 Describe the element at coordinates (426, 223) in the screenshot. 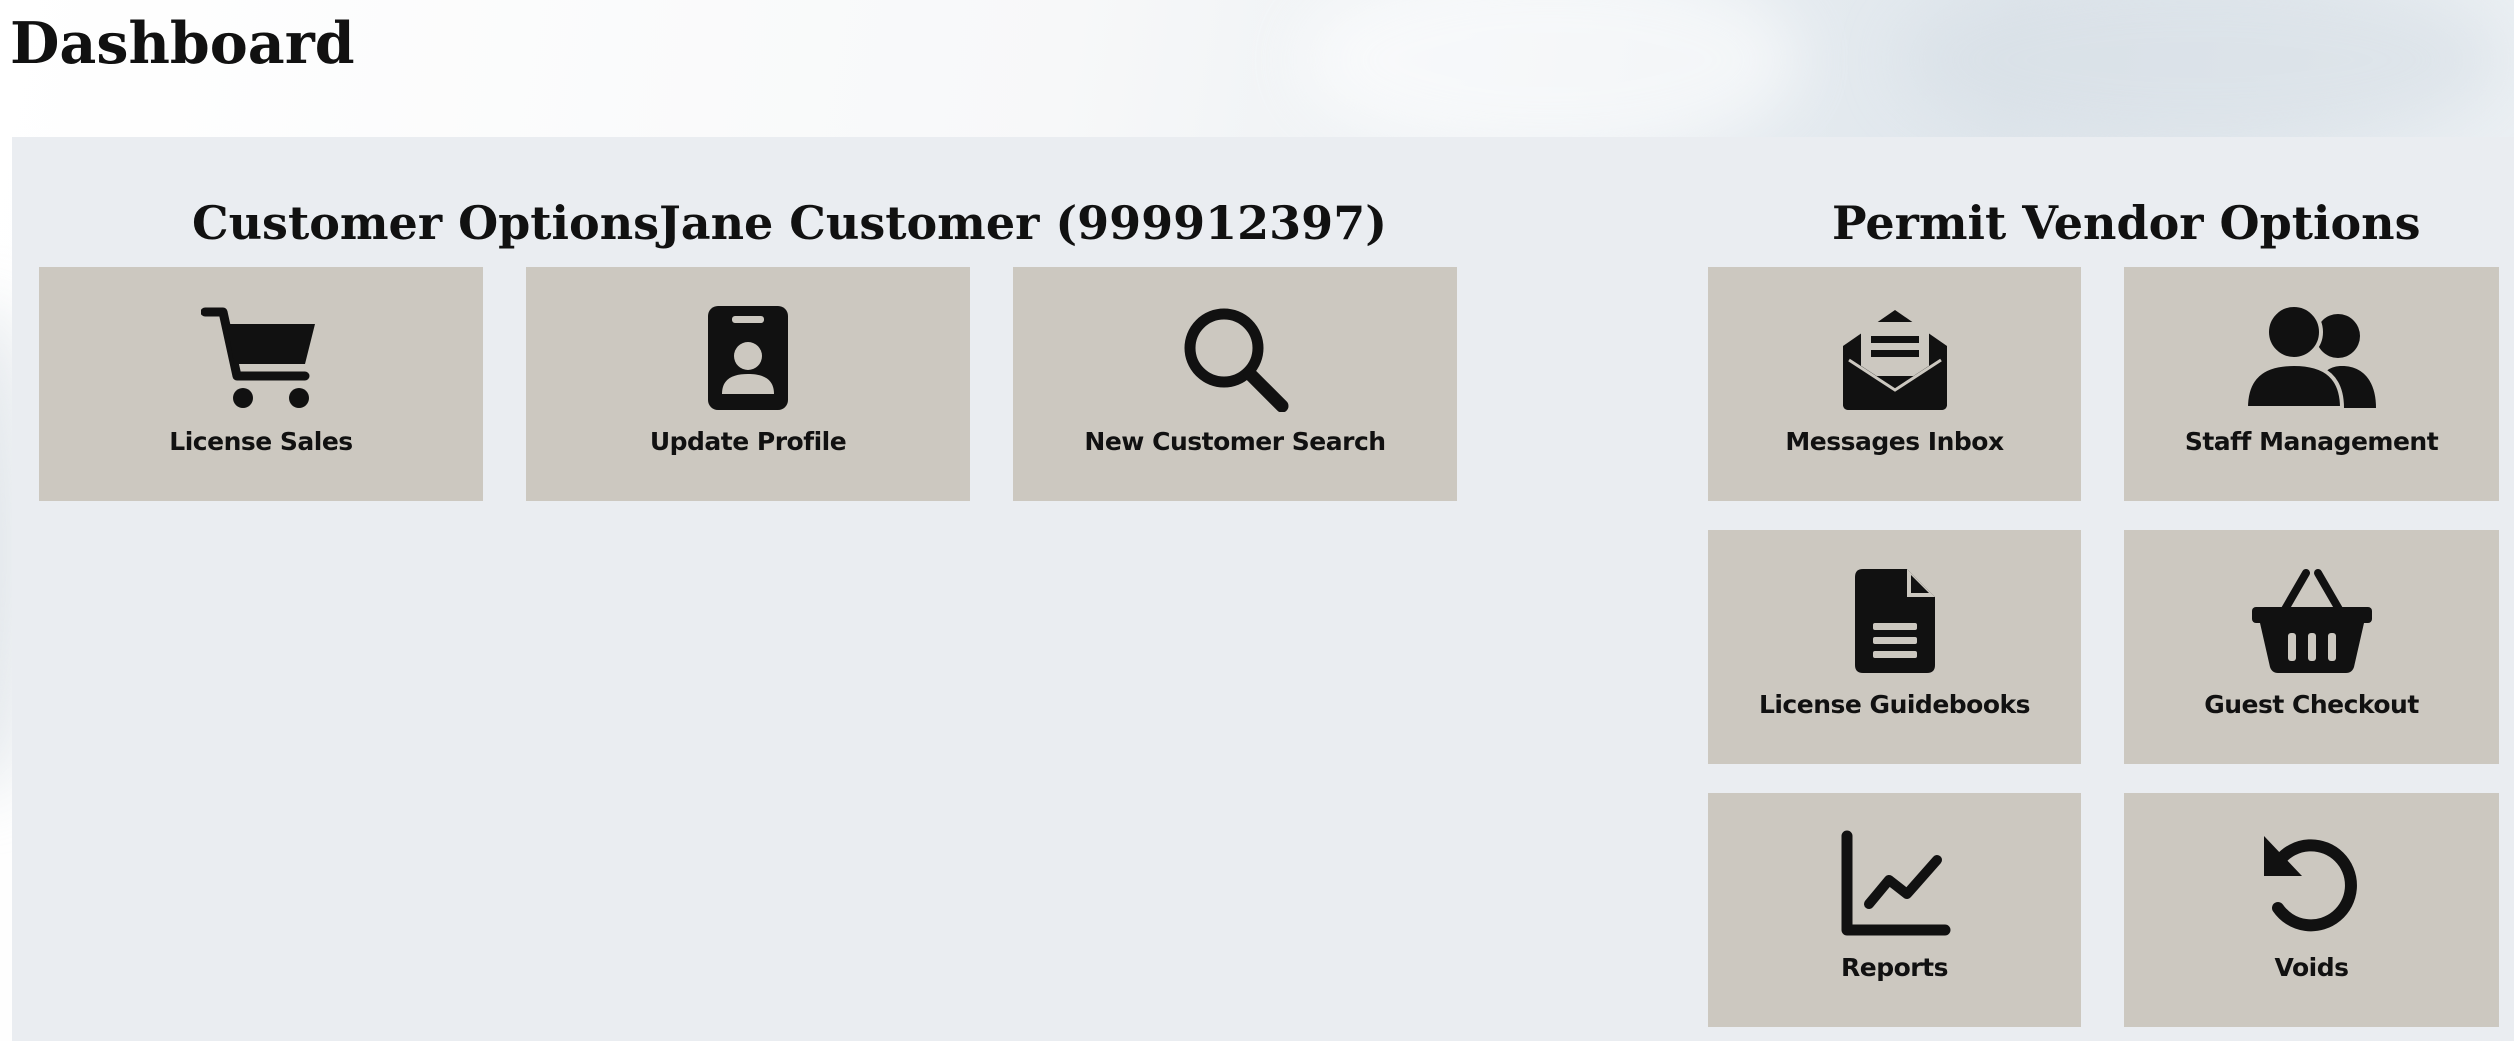

I see `customer-options-heading: Customer Options` at that location.